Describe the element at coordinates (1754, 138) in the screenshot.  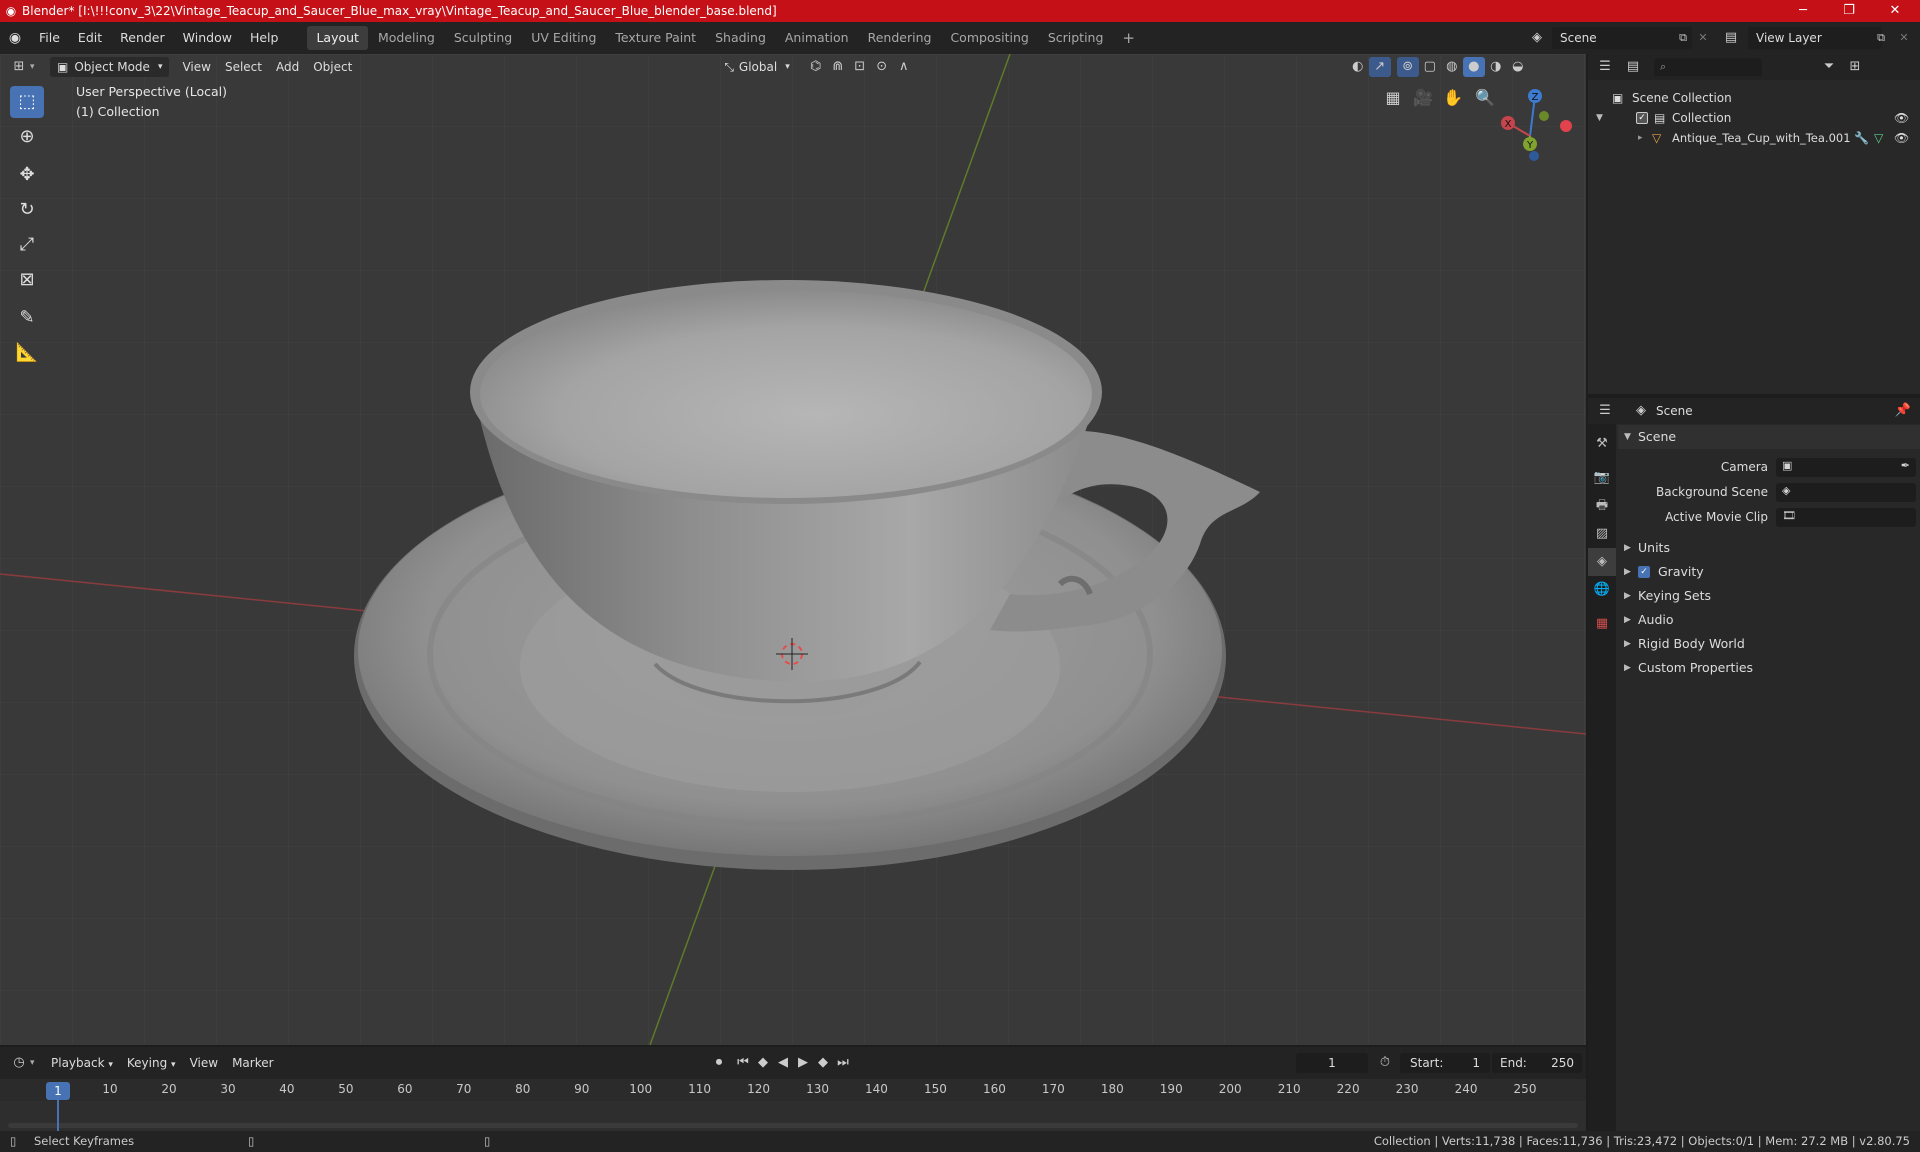
I see `outliner-item-object: ▸ ▽ Antique_Tea_Cup_with_Tea.001 🔧 ▽ 👁` at that location.